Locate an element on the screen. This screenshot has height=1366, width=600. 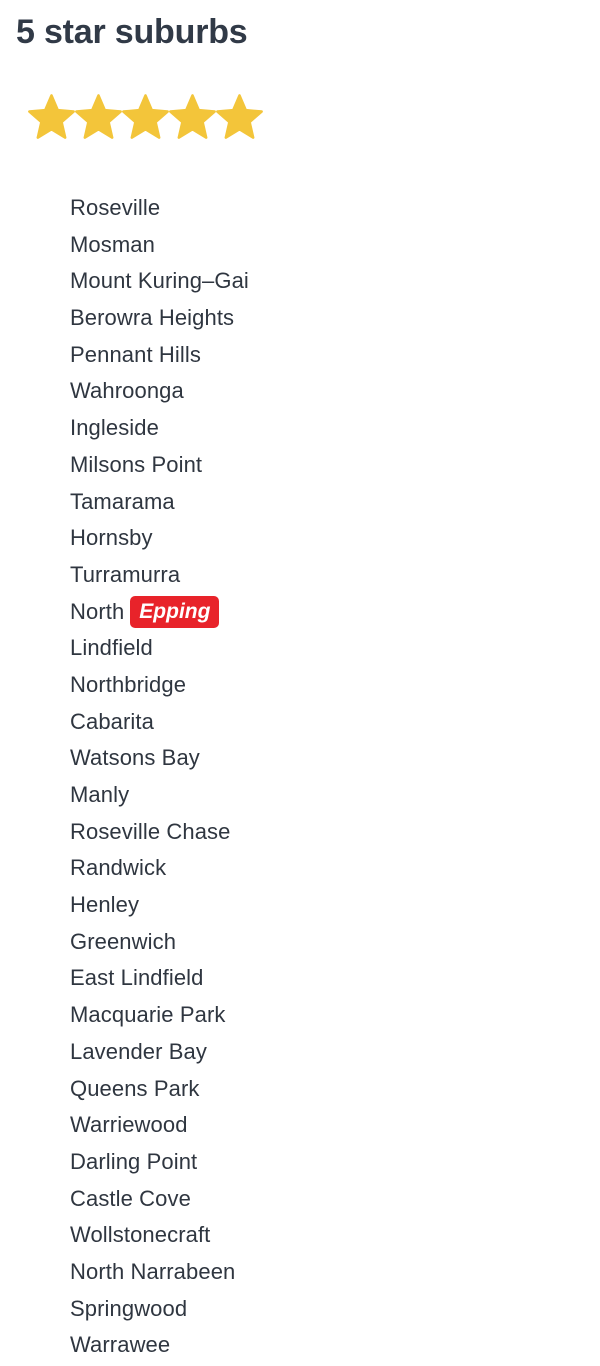
list-item: Randwick is located at coordinates (335, 868).